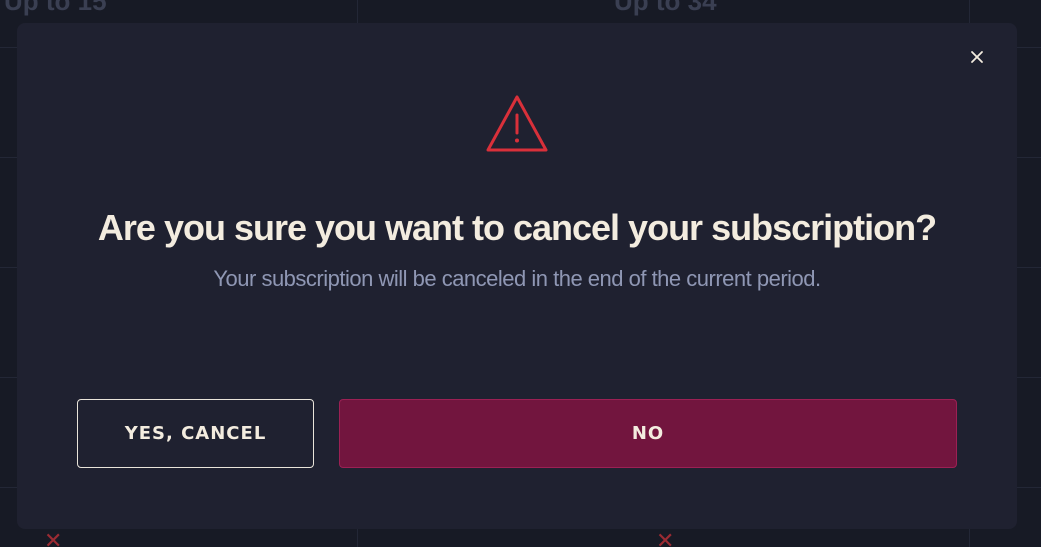 The height and width of the screenshot is (547, 1041). I want to click on no-button: NO, so click(648, 433).